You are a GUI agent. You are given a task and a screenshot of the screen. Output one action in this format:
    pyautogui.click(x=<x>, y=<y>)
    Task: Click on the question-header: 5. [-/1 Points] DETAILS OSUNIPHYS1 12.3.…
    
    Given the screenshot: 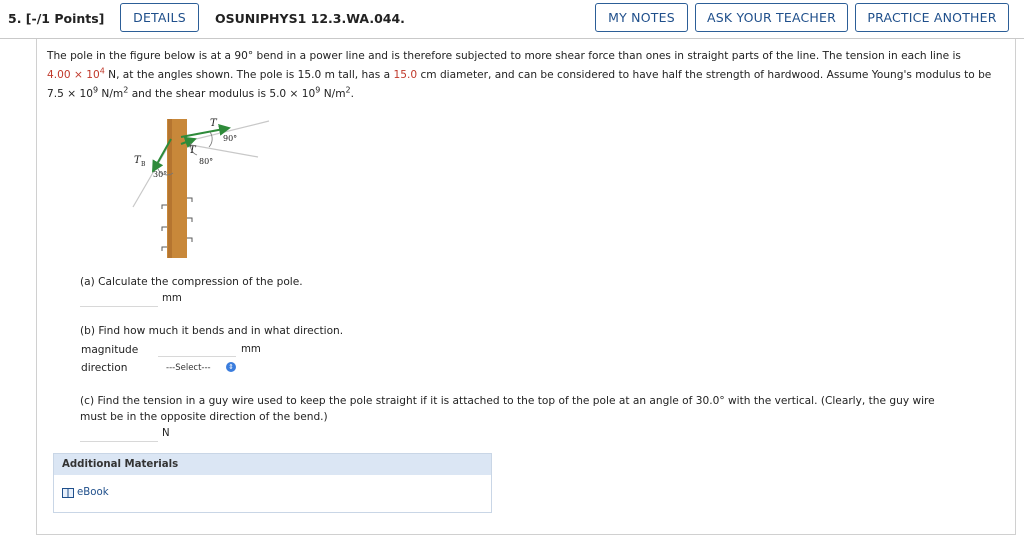 What is the action you would take?
    pyautogui.click(x=512, y=19)
    